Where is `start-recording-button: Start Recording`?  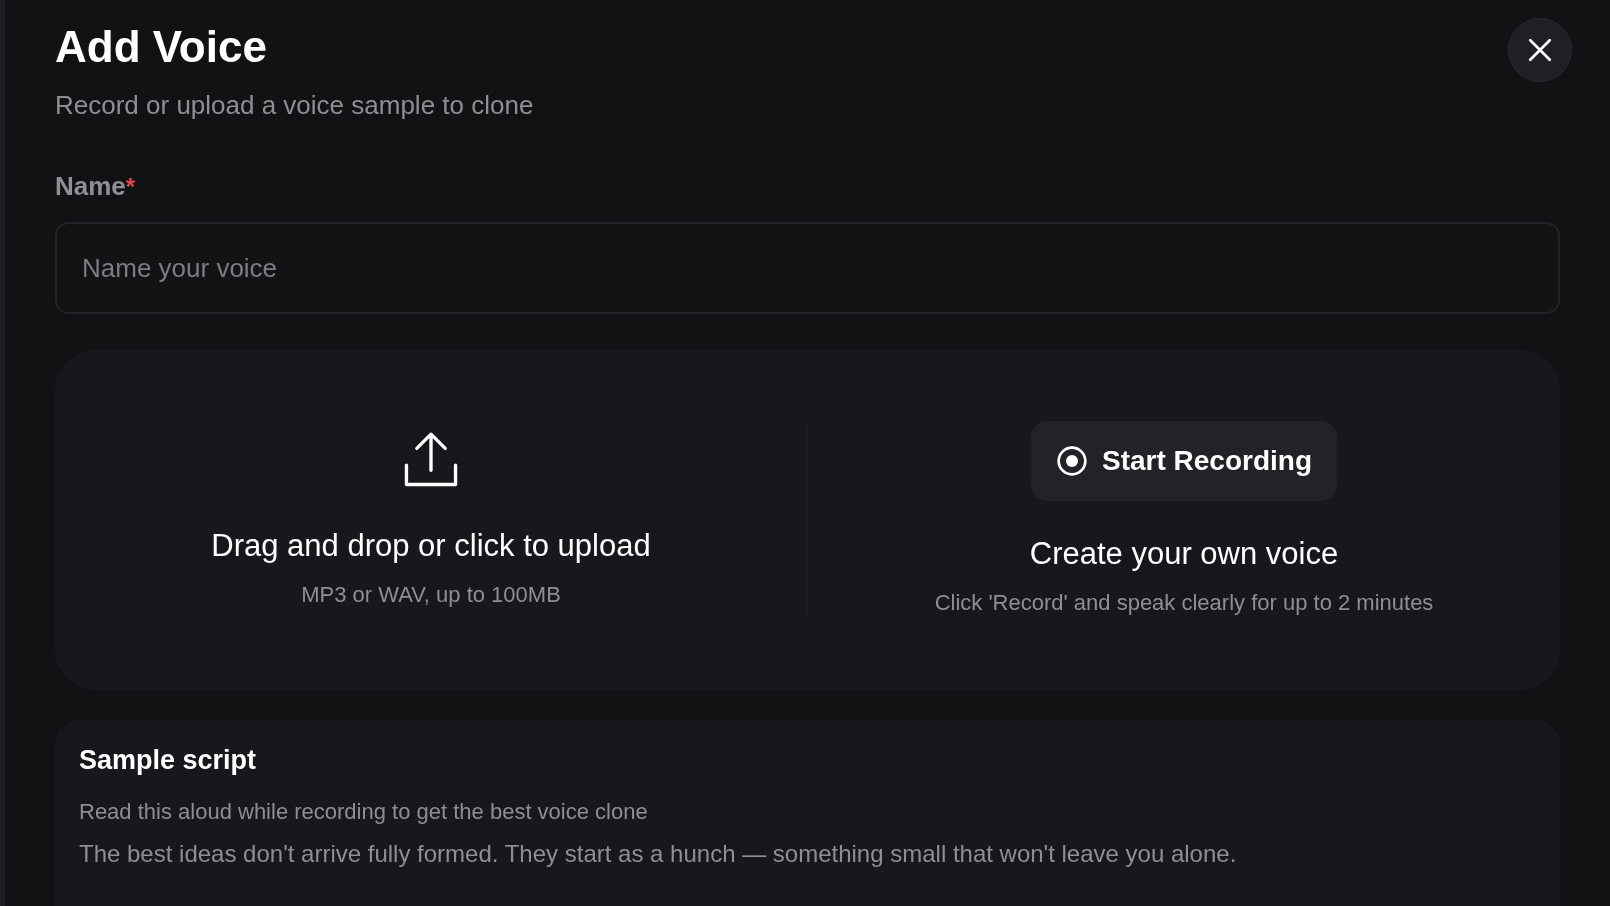
start-recording-button: Start Recording is located at coordinates (1184, 461).